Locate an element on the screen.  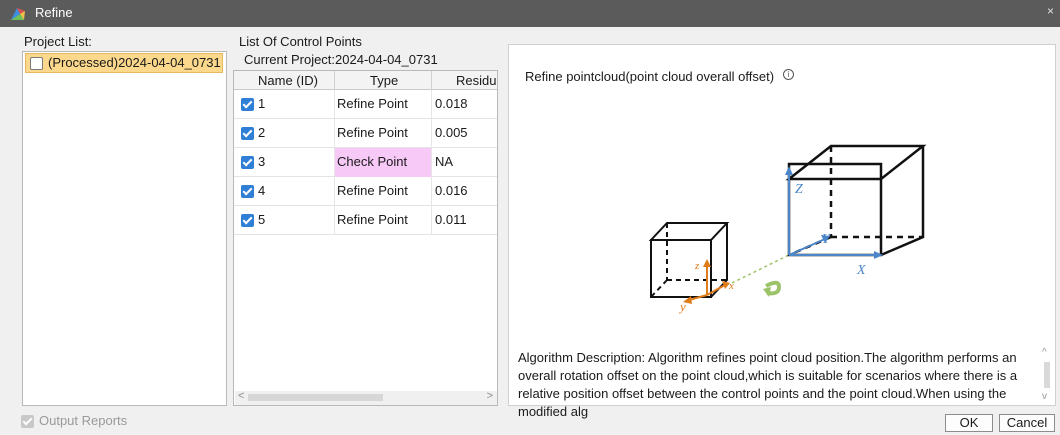
point-id: 5 is located at coordinates (262, 219).